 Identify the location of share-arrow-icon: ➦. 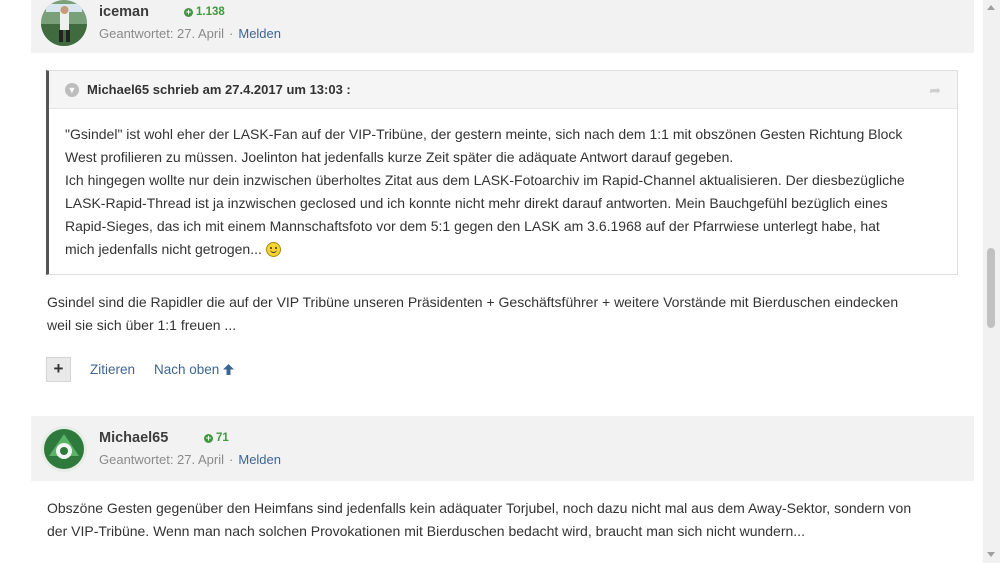
(935, 90).